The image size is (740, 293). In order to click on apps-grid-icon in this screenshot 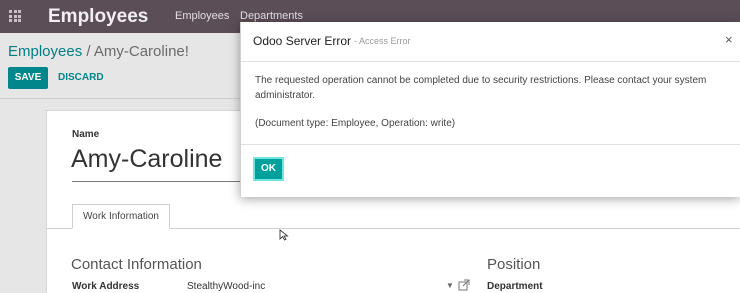, I will do `click(15, 16)`.